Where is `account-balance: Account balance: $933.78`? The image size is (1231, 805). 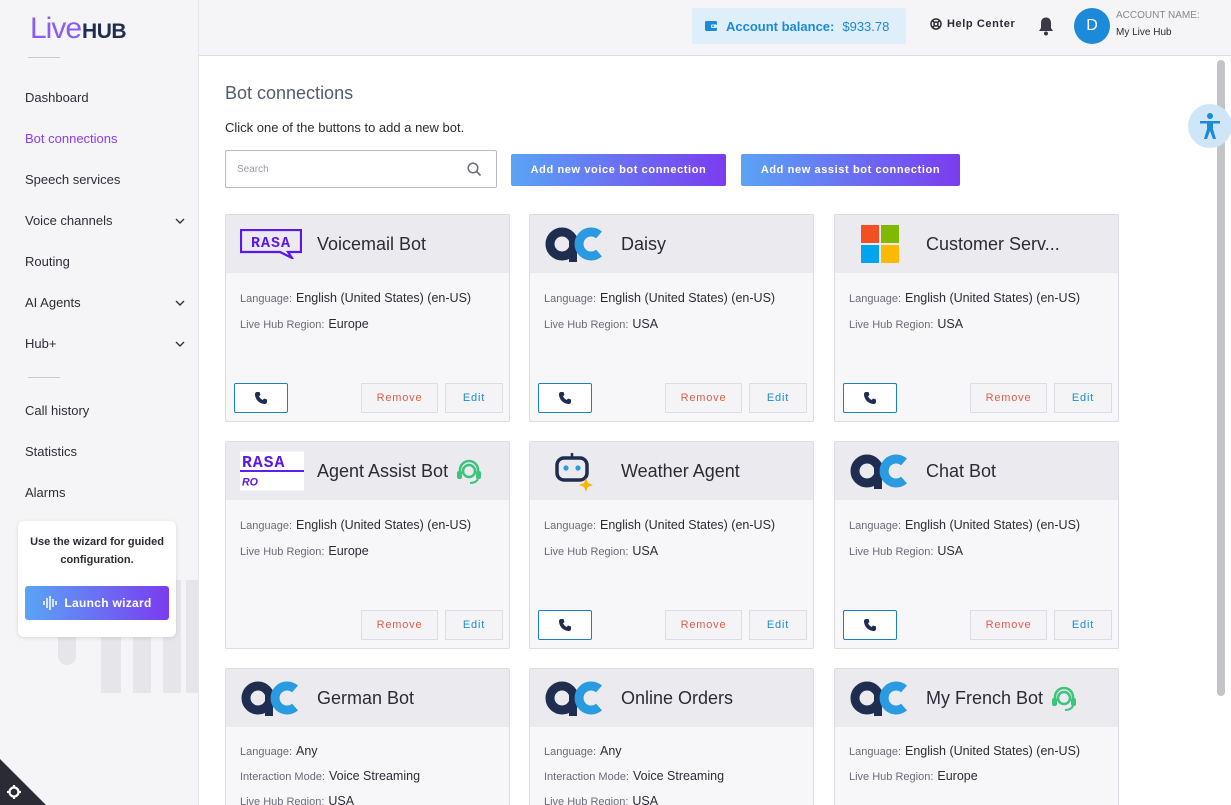 account-balance: Account balance: $933.78 is located at coordinates (799, 26).